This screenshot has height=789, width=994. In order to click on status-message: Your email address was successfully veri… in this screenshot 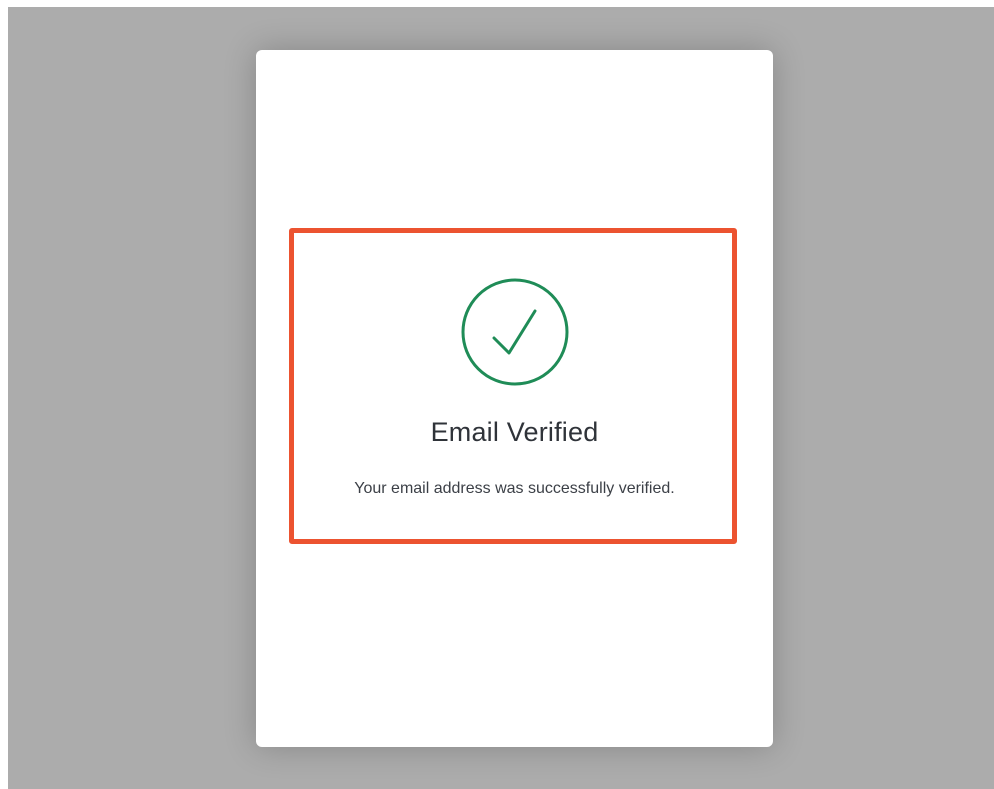, I will do `click(514, 488)`.